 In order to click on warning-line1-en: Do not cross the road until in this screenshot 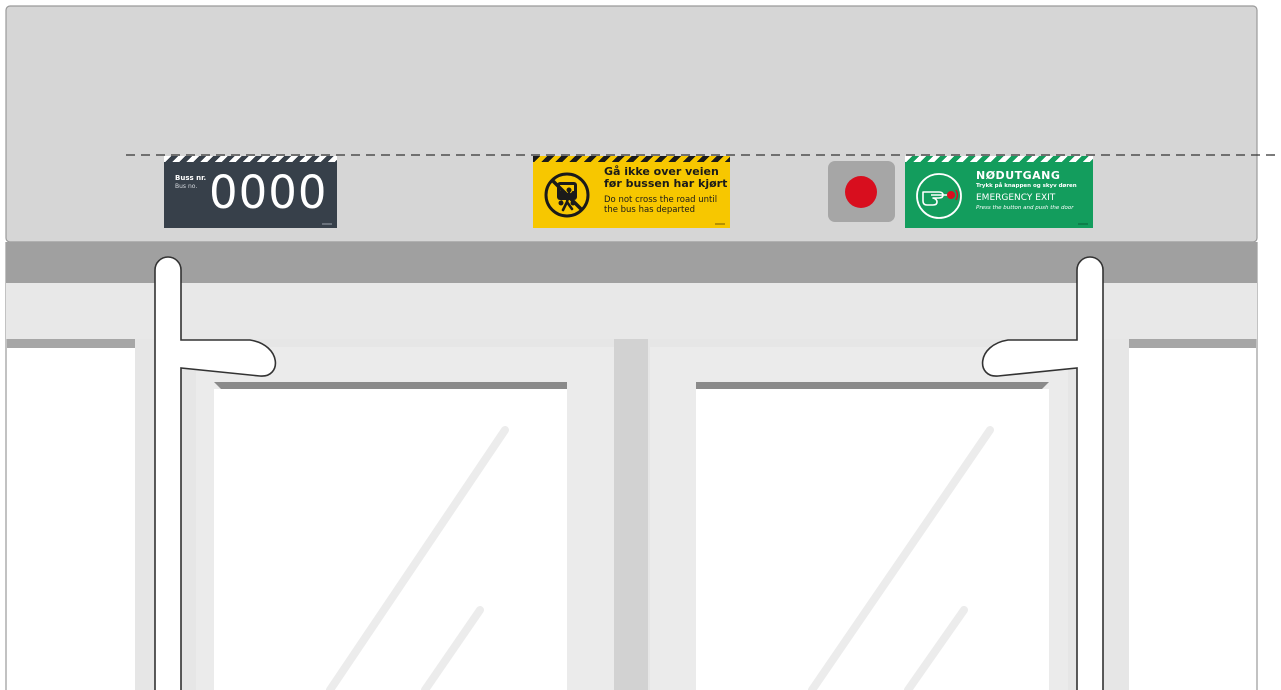, I will do `click(661, 200)`.